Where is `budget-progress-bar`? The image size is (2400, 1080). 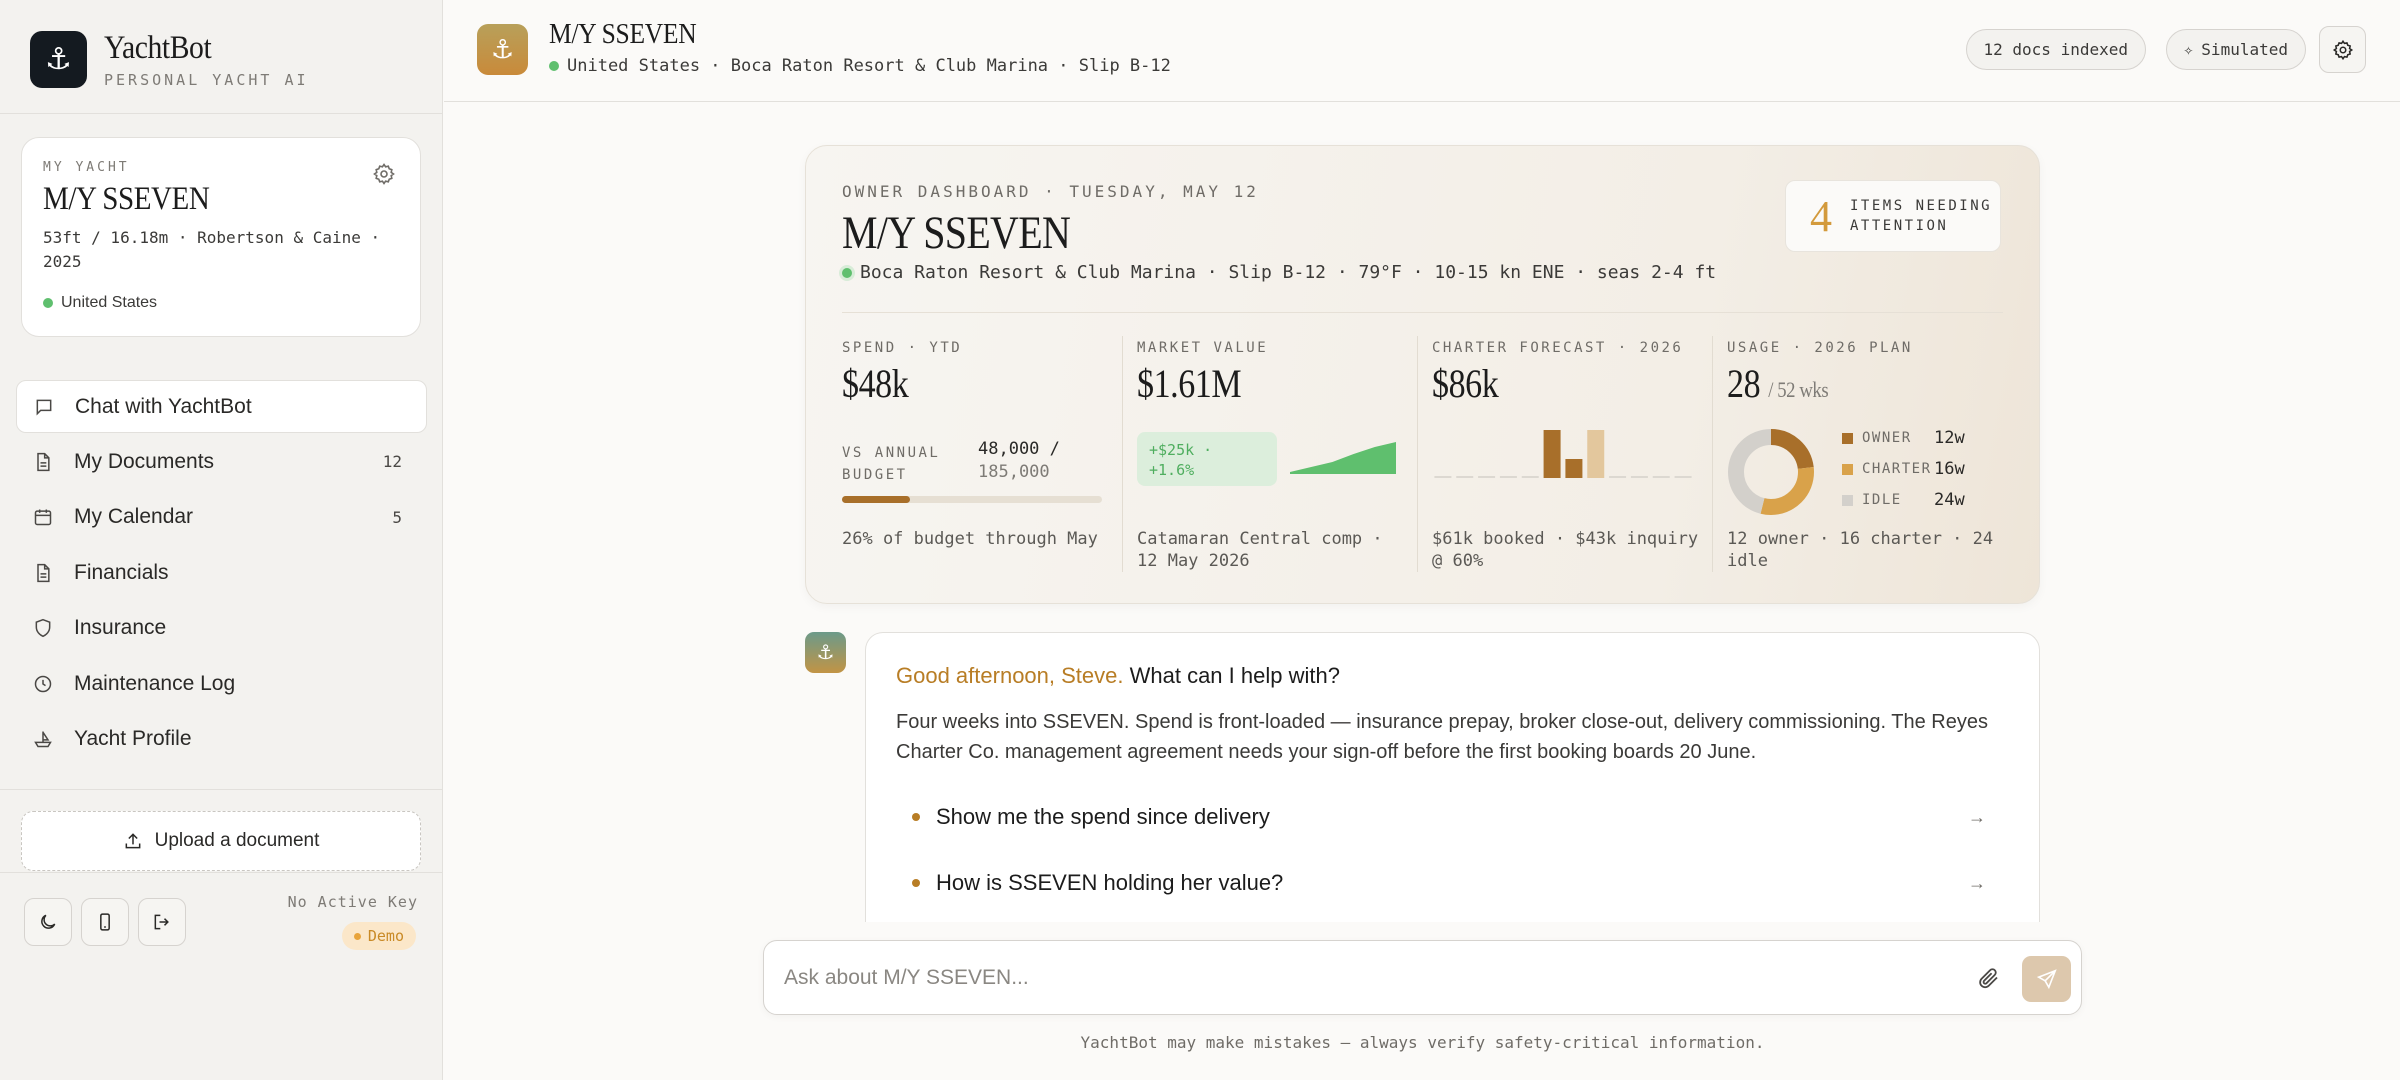
budget-progress-bar is located at coordinates (972, 499).